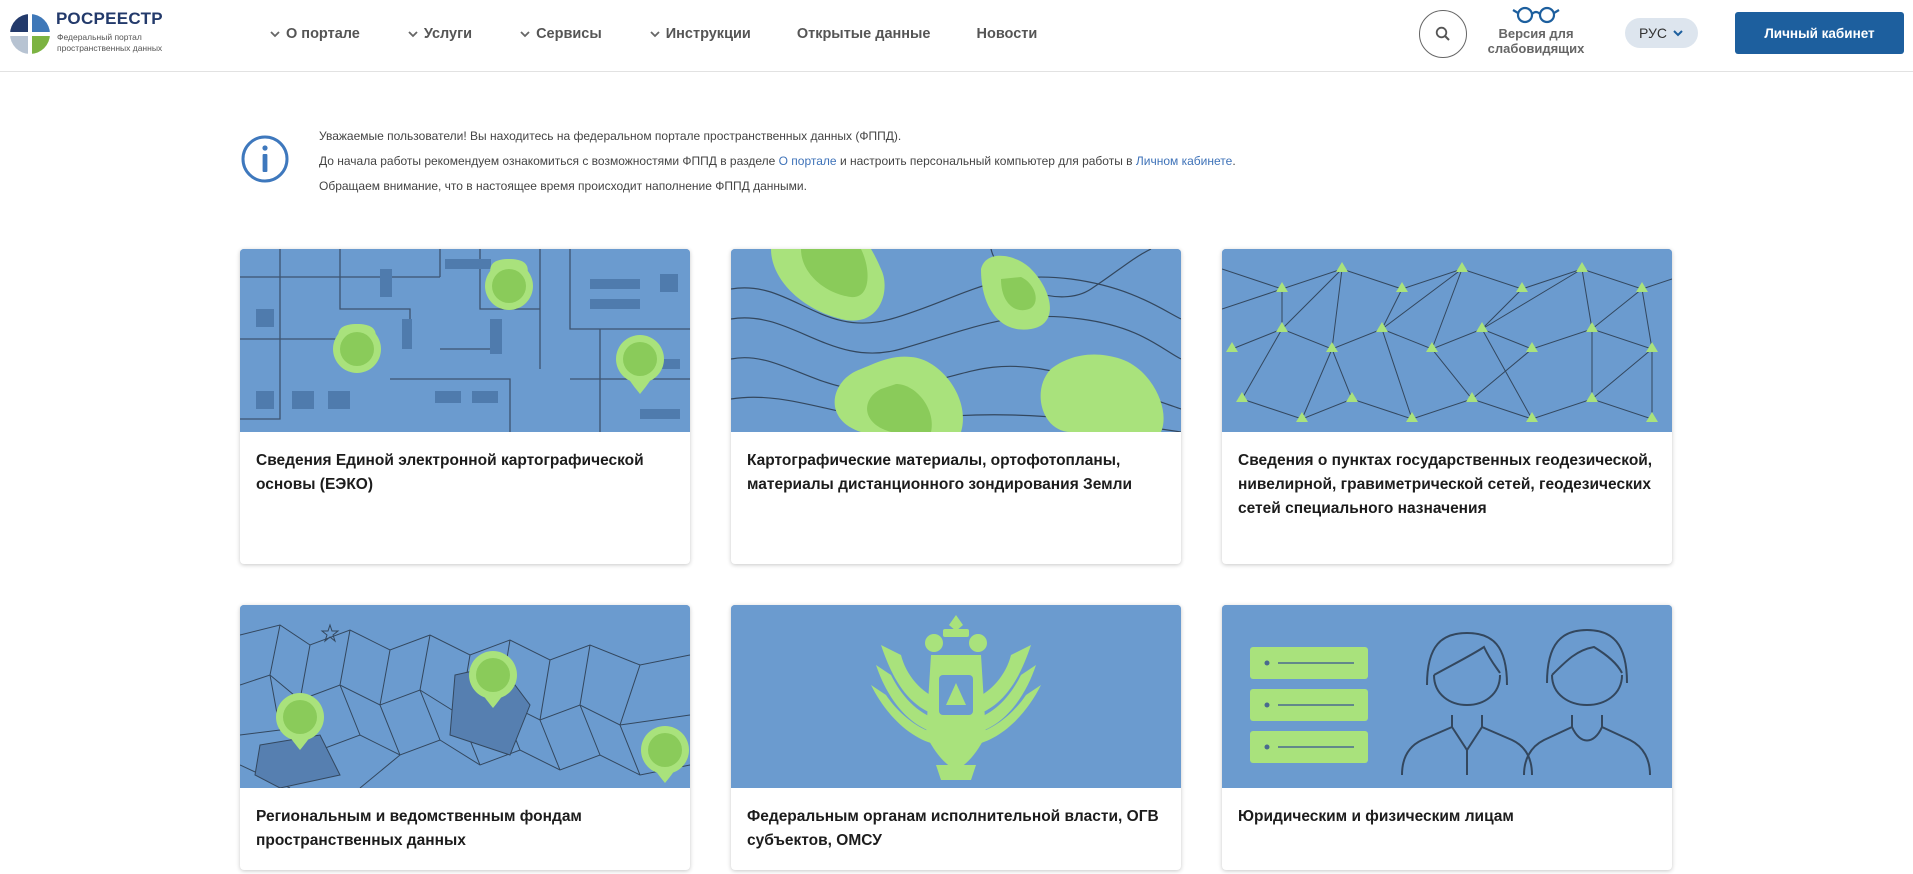 The width and height of the screenshot is (1913, 874). What do you see at coordinates (569, 34) in the screenshot?
I see `nav-item-label: Сервисы` at bounding box center [569, 34].